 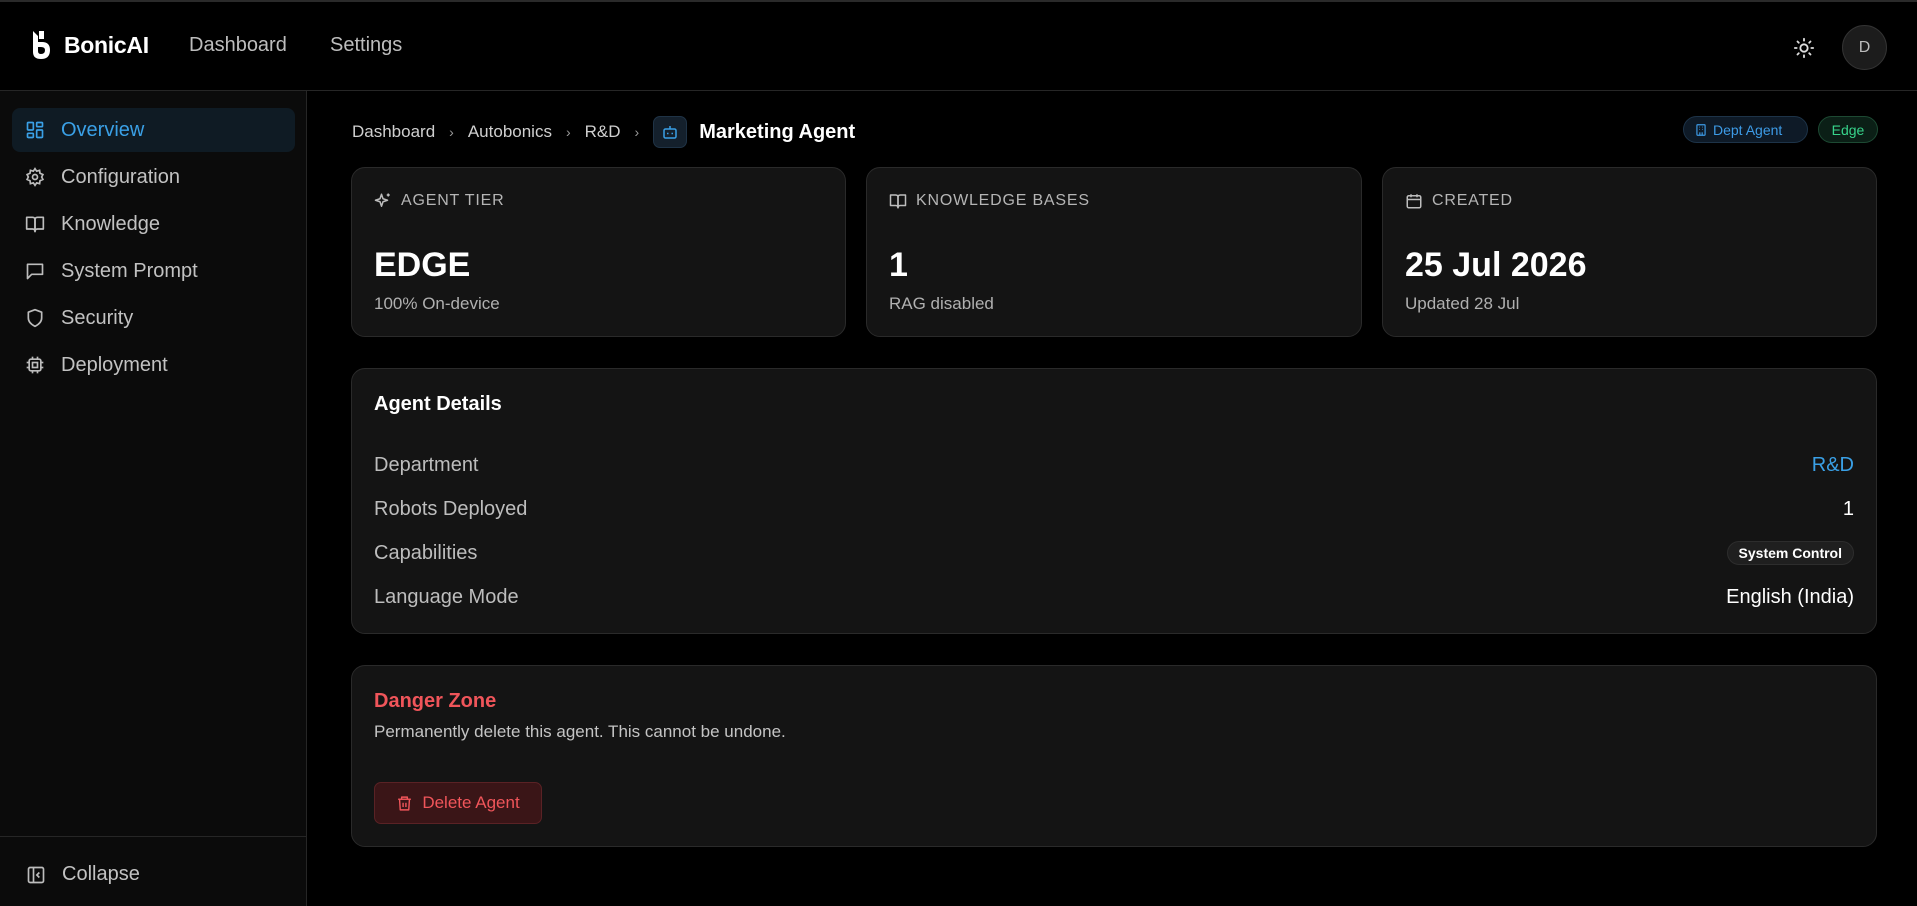 What do you see at coordinates (1629, 252) in the screenshot?
I see `stat-card-created: CREATED 25 Jul 2026 Updated 28 Jul` at bounding box center [1629, 252].